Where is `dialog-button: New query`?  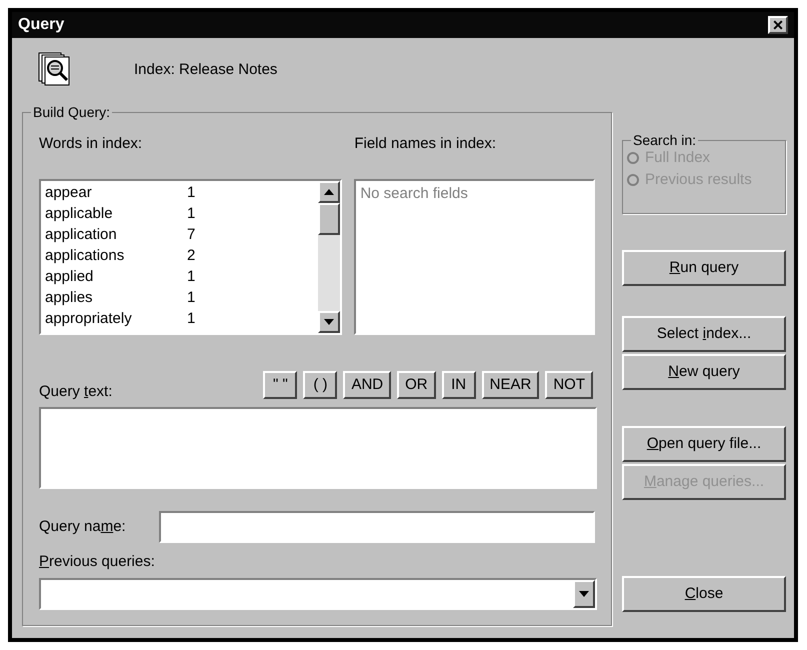
dialog-button: New query is located at coordinates (704, 372).